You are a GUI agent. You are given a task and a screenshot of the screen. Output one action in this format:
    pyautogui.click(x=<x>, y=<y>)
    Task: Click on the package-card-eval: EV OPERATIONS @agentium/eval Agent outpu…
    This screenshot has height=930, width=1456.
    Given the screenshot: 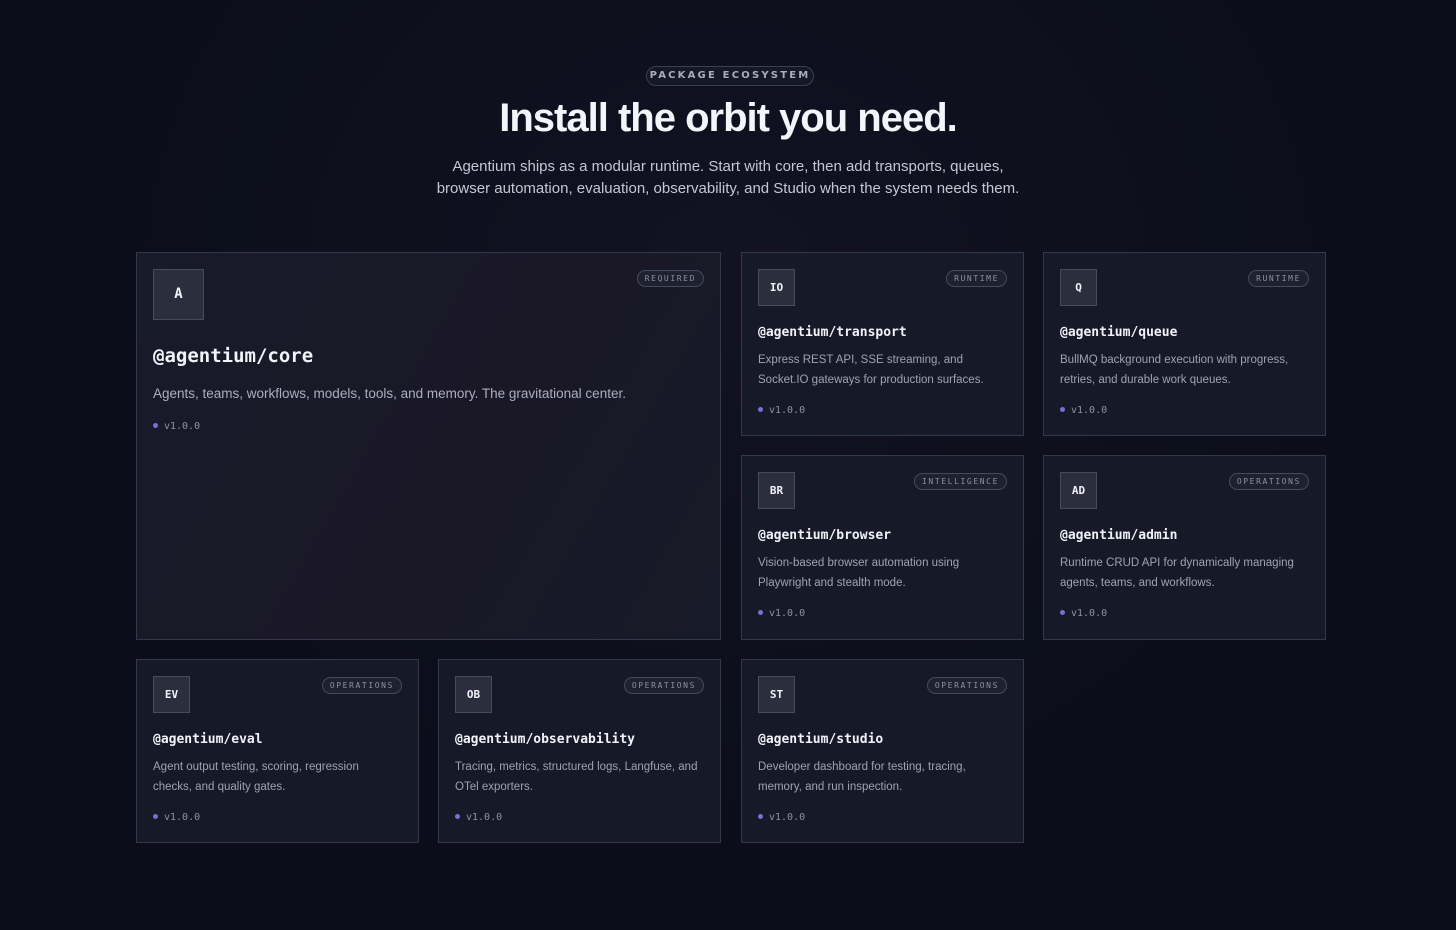 What is the action you would take?
    pyautogui.click(x=277, y=751)
    